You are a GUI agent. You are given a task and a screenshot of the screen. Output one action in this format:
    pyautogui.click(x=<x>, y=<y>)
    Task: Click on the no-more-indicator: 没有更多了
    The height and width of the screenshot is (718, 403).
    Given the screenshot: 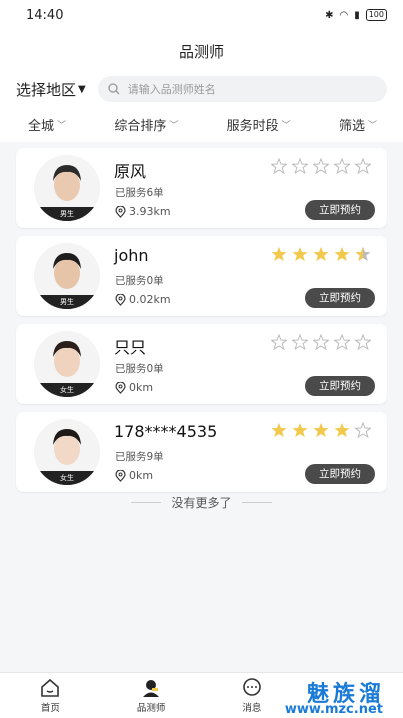 What is the action you would take?
    pyautogui.click(x=201, y=502)
    